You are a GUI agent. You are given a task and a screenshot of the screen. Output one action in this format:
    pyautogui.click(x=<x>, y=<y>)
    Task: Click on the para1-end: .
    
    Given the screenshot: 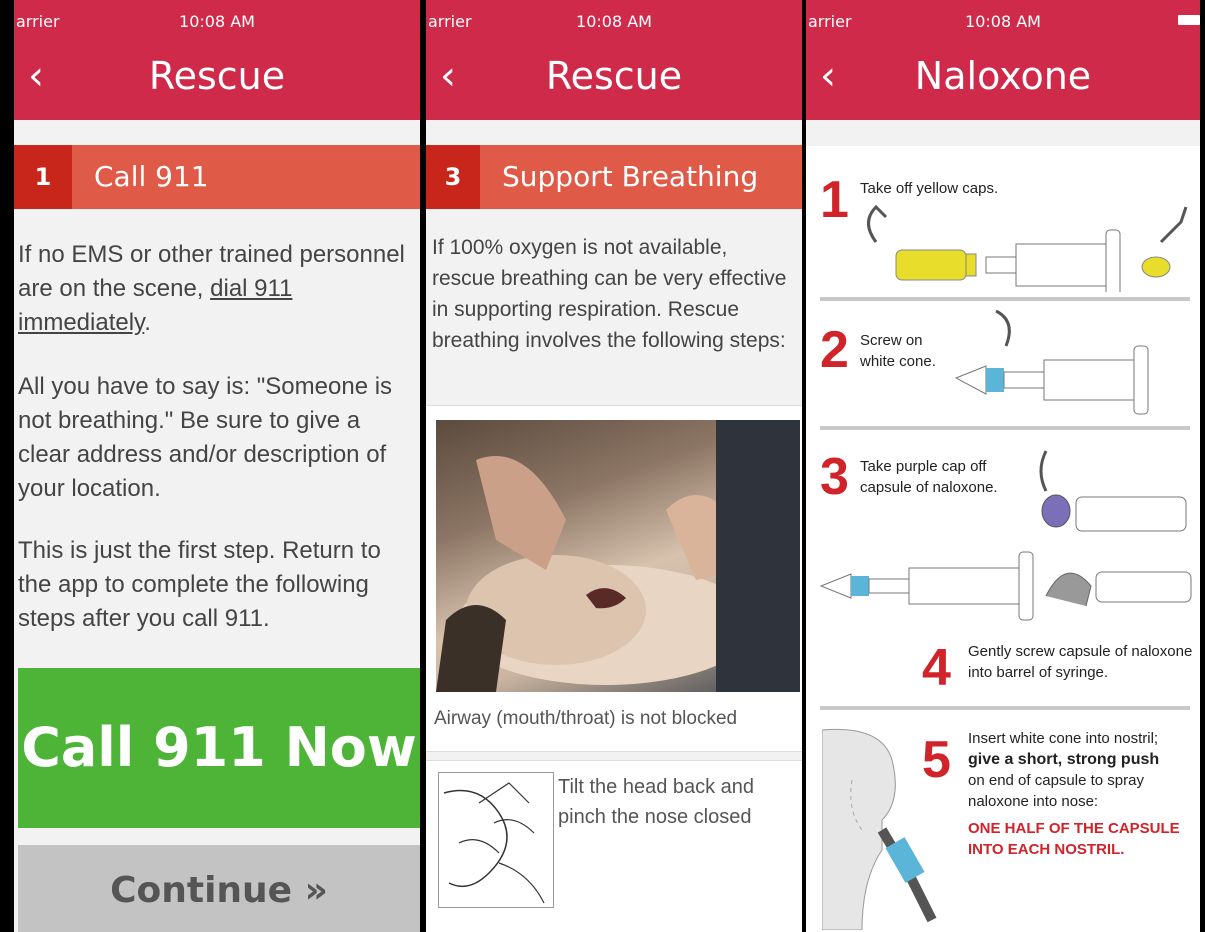 What is the action you would take?
    pyautogui.click(x=147, y=322)
    